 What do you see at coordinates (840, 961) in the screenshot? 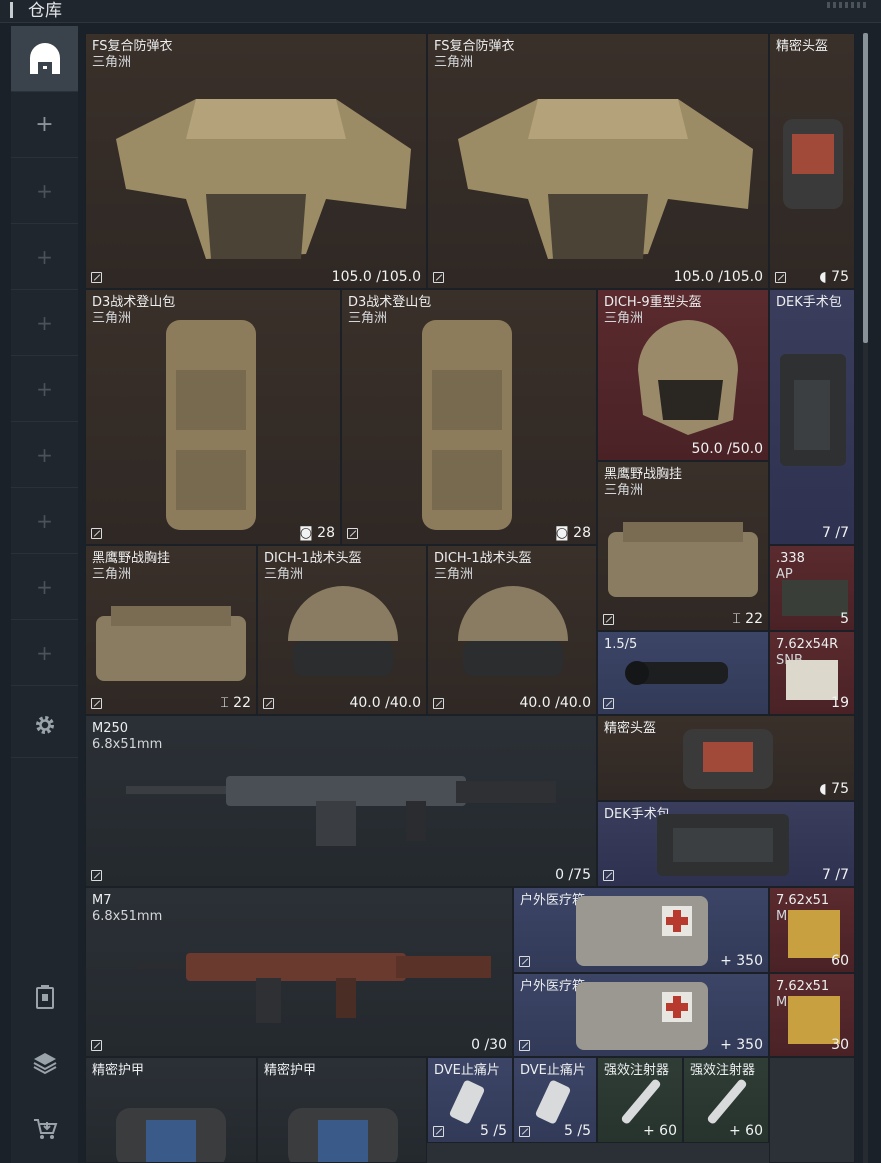
I see `item-count: 60` at bounding box center [840, 961].